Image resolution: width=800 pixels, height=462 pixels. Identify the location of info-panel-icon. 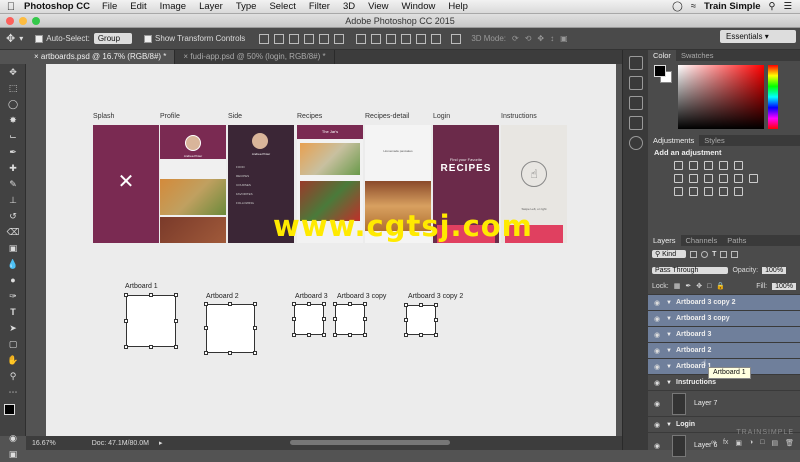
(635, 103).